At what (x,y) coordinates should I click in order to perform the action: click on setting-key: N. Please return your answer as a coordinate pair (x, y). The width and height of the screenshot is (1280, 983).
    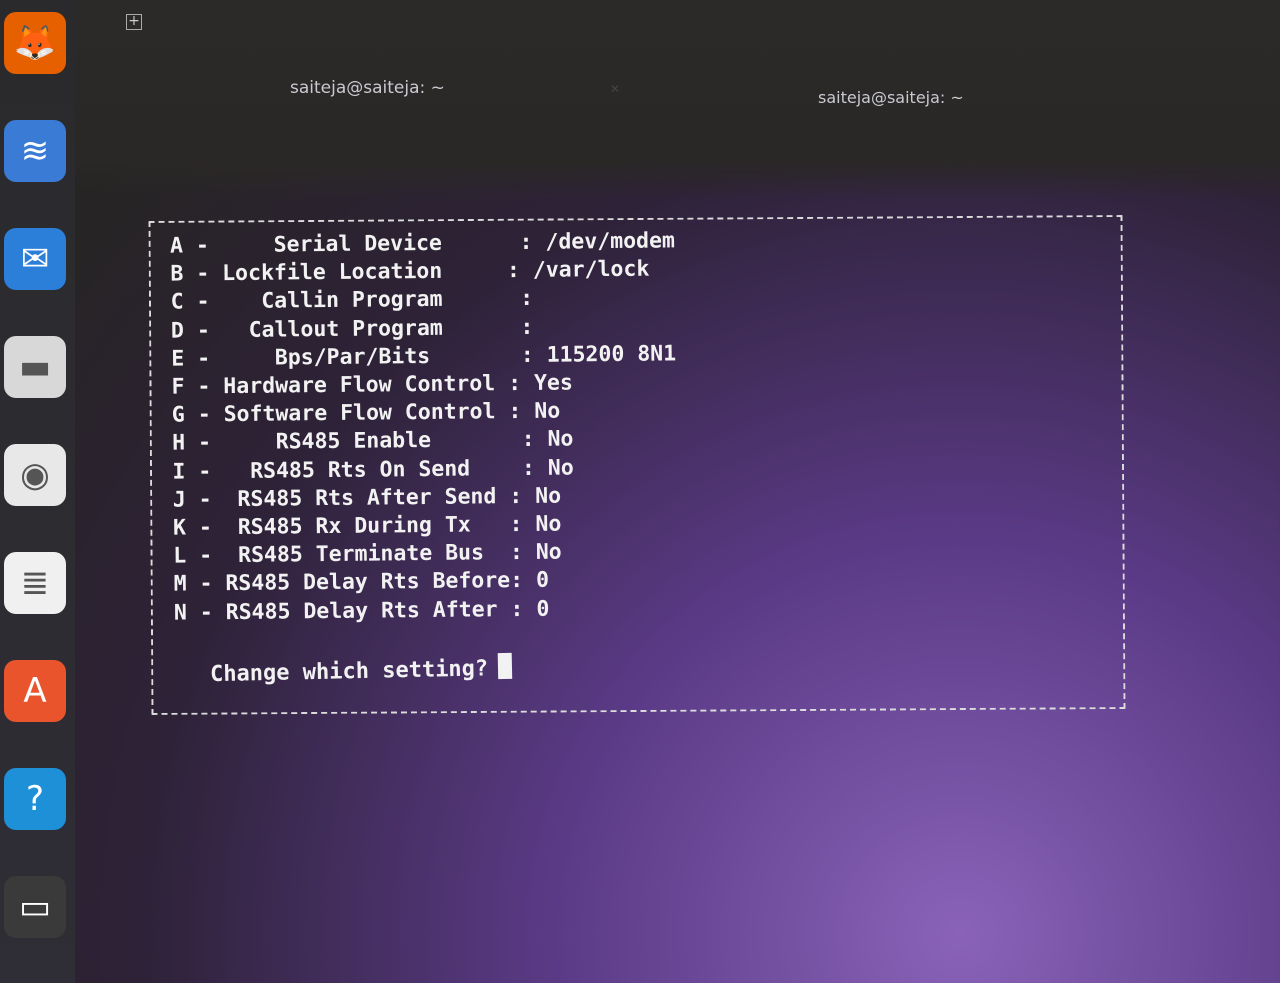
    Looking at the image, I should click on (180, 613).